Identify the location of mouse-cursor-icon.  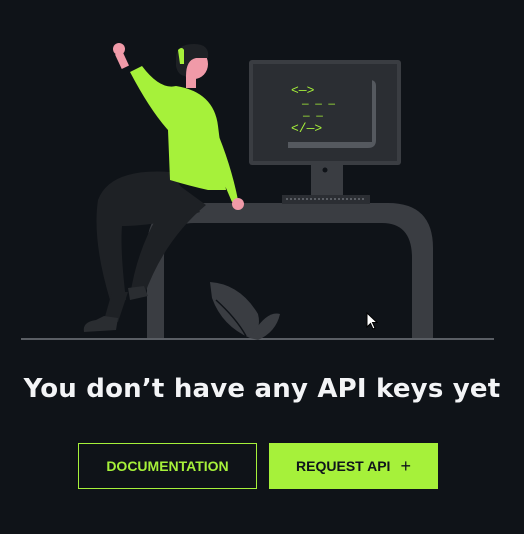
(372, 321).